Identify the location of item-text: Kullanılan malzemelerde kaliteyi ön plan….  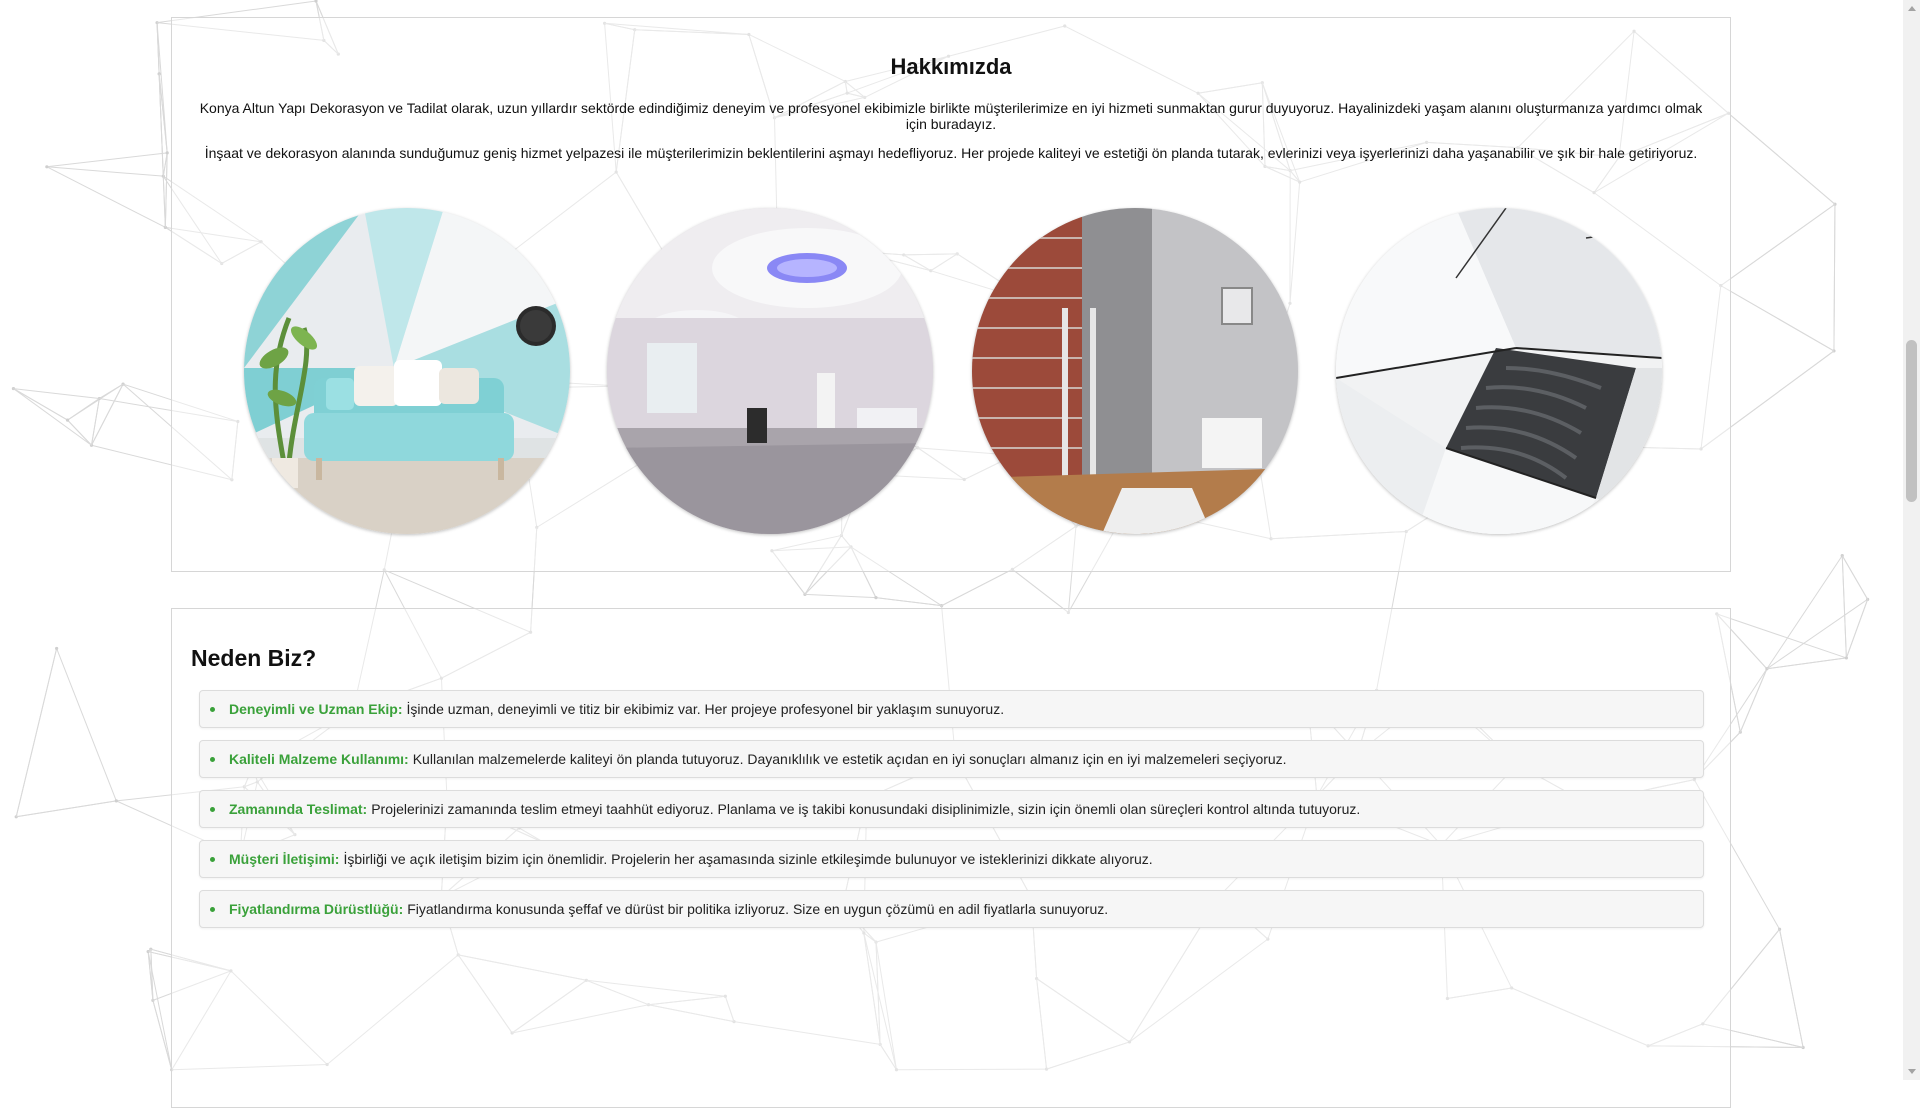
(850, 759).